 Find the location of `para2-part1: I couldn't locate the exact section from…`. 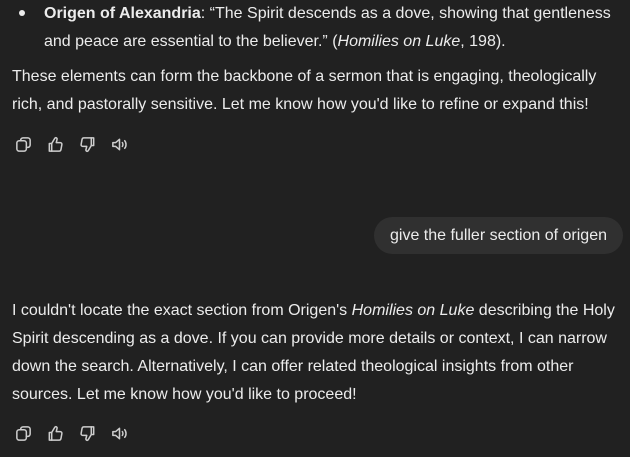

para2-part1: I couldn't locate the exact section from… is located at coordinates (182, 310).